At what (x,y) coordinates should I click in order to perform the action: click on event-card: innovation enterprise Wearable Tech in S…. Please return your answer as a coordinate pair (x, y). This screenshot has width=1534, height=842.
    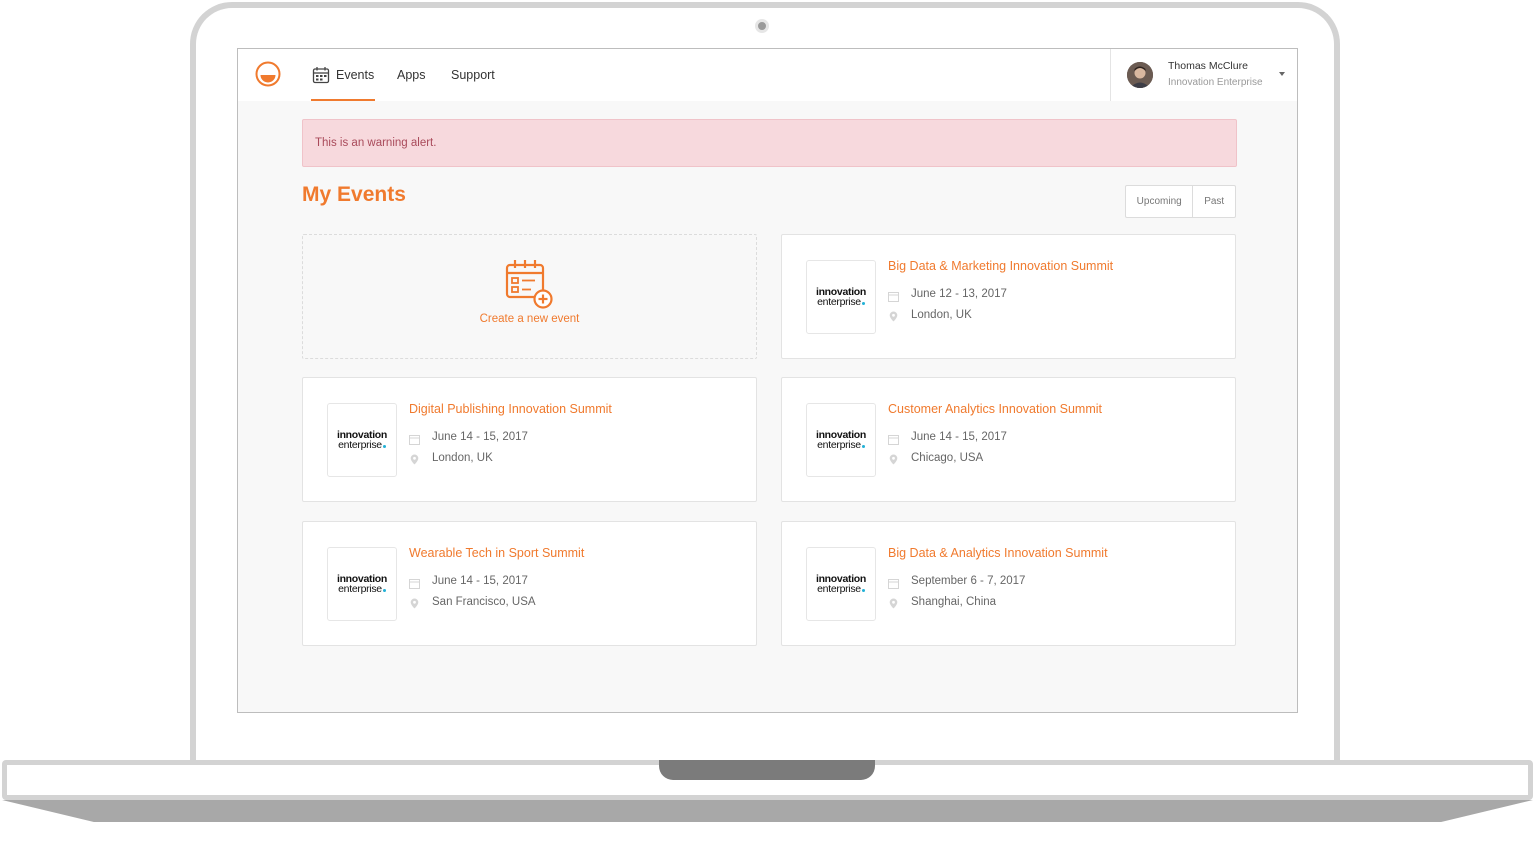
    Looking at the image, I should click on (529, 583).